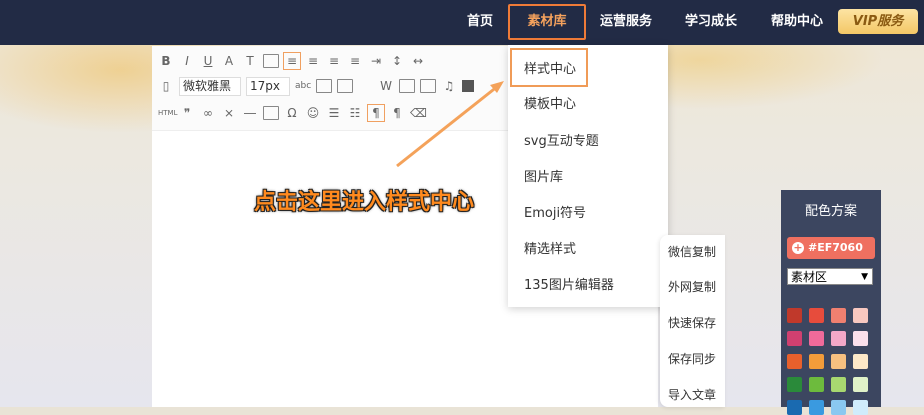  Describe the element at coordinates (692, 286) in the screenshot. I see `external-copy-button: 外网复制` at that location.